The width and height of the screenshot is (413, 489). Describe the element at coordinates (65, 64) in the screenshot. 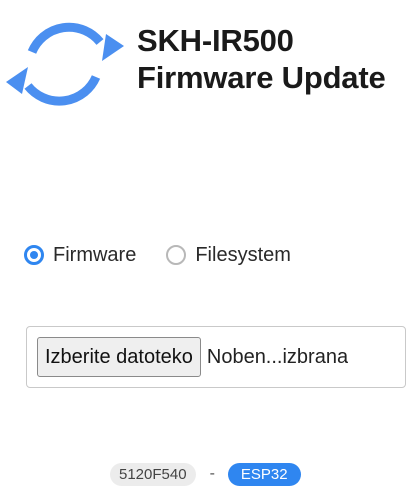

I see `sync-arrows-icon` at that location.